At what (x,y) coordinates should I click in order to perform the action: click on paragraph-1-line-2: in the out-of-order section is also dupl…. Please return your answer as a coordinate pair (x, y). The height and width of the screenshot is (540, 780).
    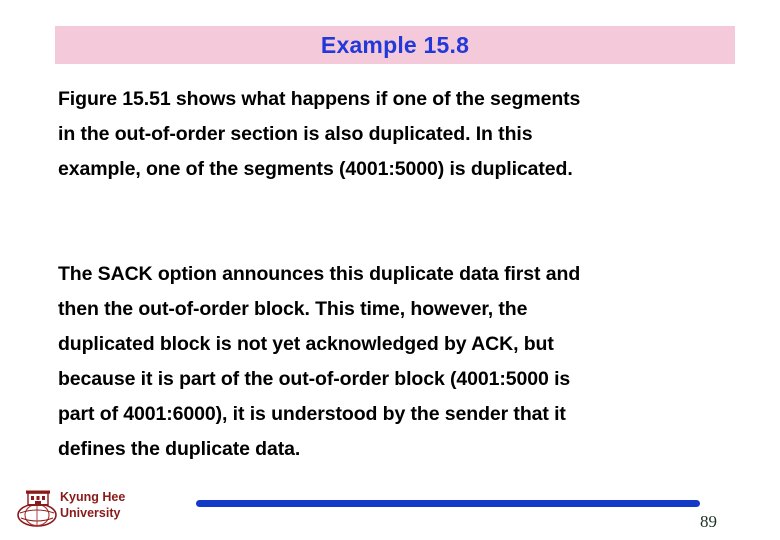
    Looking at the image, I should click on (295, 134).